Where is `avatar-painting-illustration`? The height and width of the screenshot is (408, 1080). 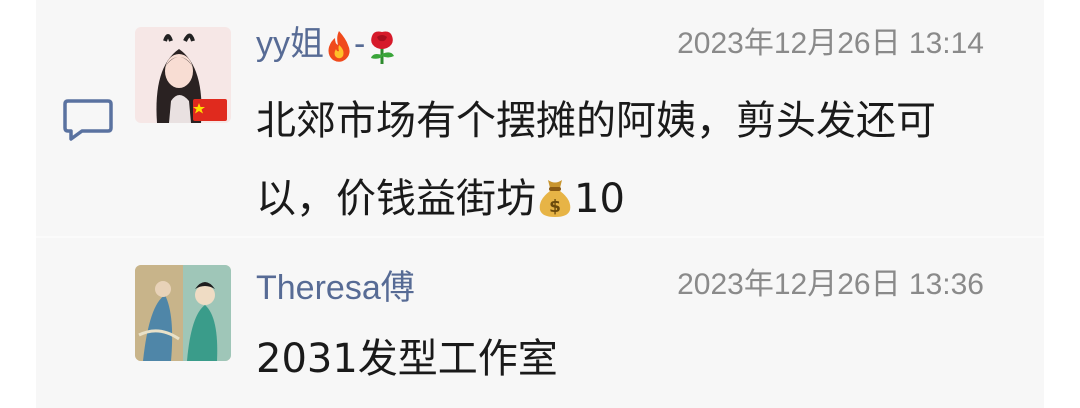
avatar-painting-illustration is located at coordinates (183, 313).